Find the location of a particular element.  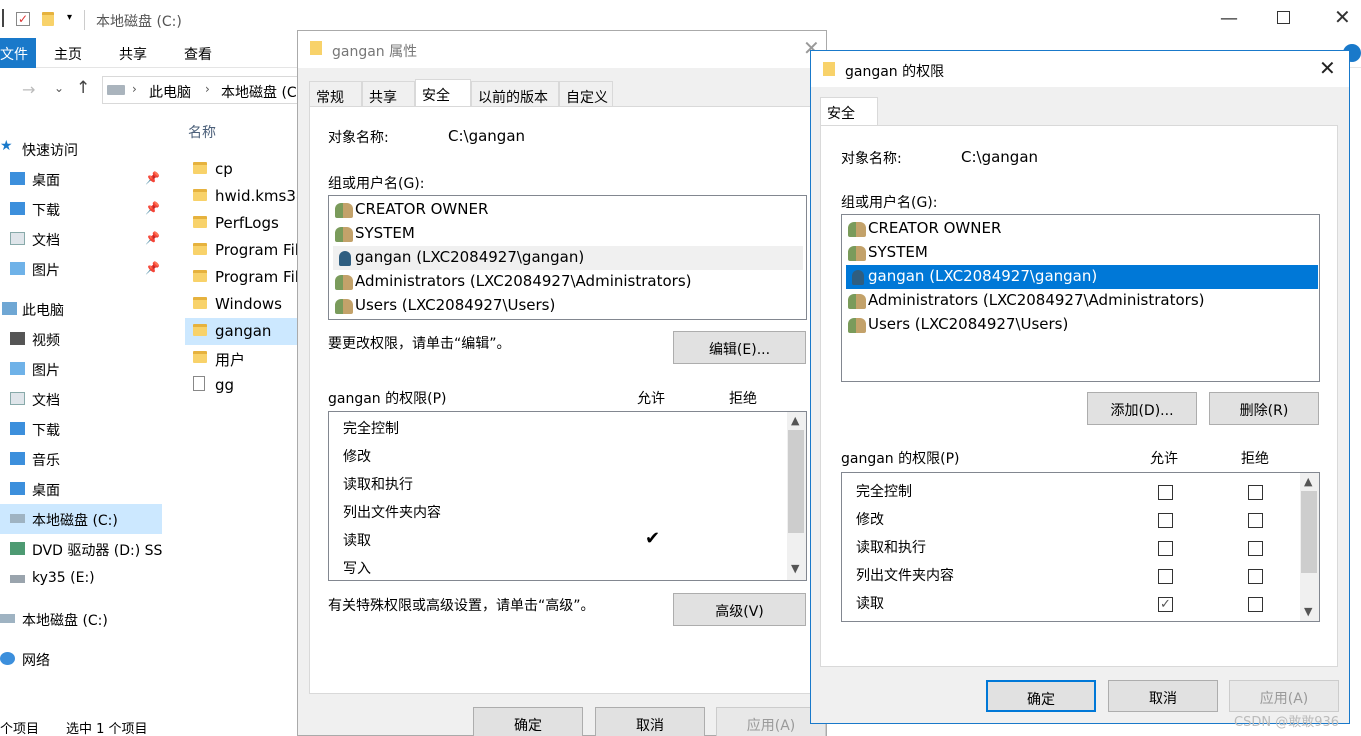

quick-access-dropdown-icon: ▾ is located at coordinates (69, 17).